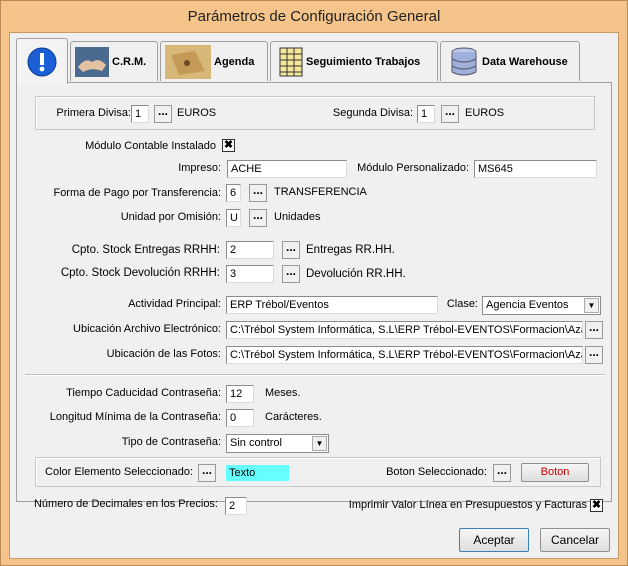  Describe the element at coordinates (250, 250) in the screenshot. I see `stock-entregas-input: 2` at that location.